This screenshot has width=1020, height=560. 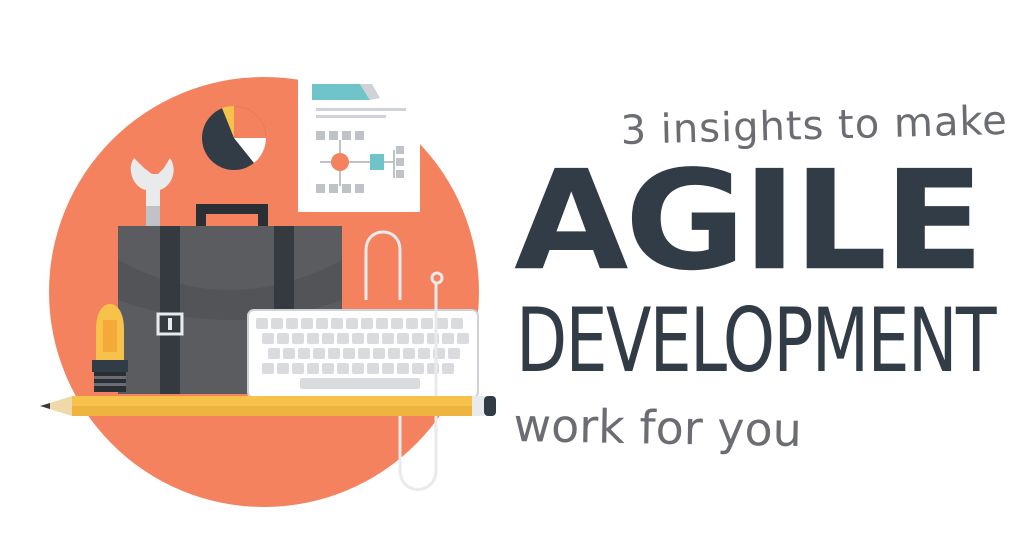 What do you see at coordinates (749, 220) in the screenshot?
I see `headline-title: AGILE` at bounding box center [749, 220].